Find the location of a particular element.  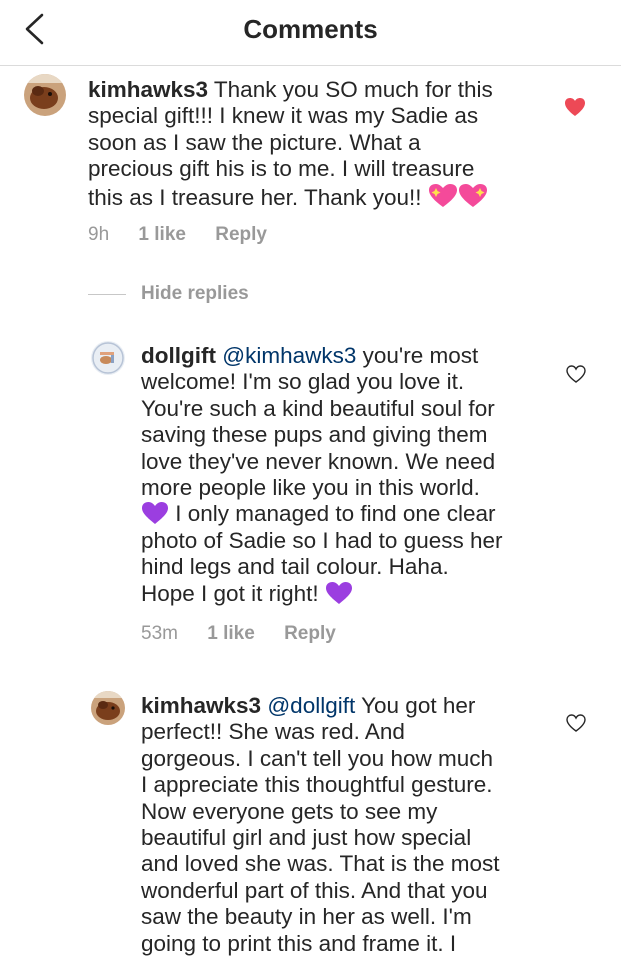

page-title: Comments is located at coordinates (310, 29).